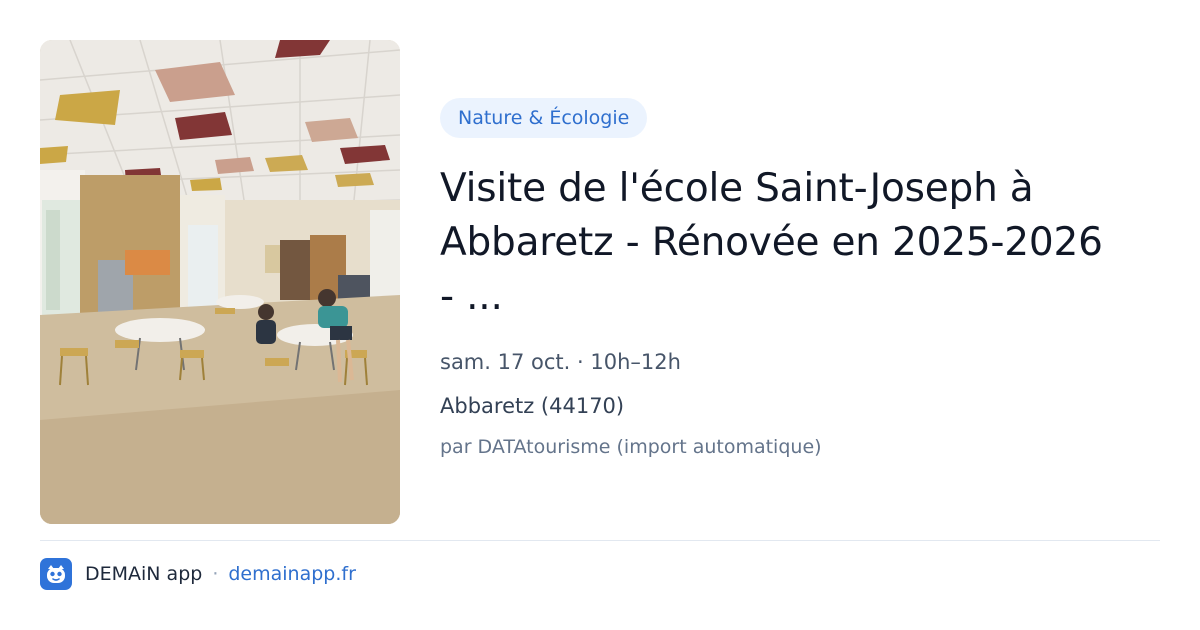  Describe the element at coordinates (631, 447) in the screenshot. I see `event-author: par DATAtourisme (import automatique)` at that location.